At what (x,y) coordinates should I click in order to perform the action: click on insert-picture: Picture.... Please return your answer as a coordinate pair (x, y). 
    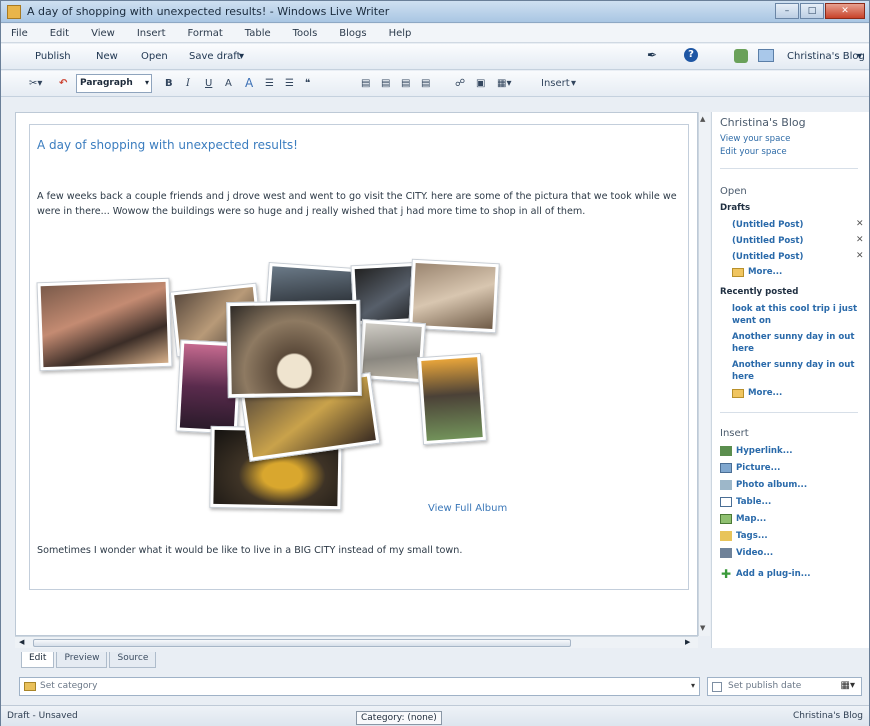
    Looking at the image, I should click on (750, 468).